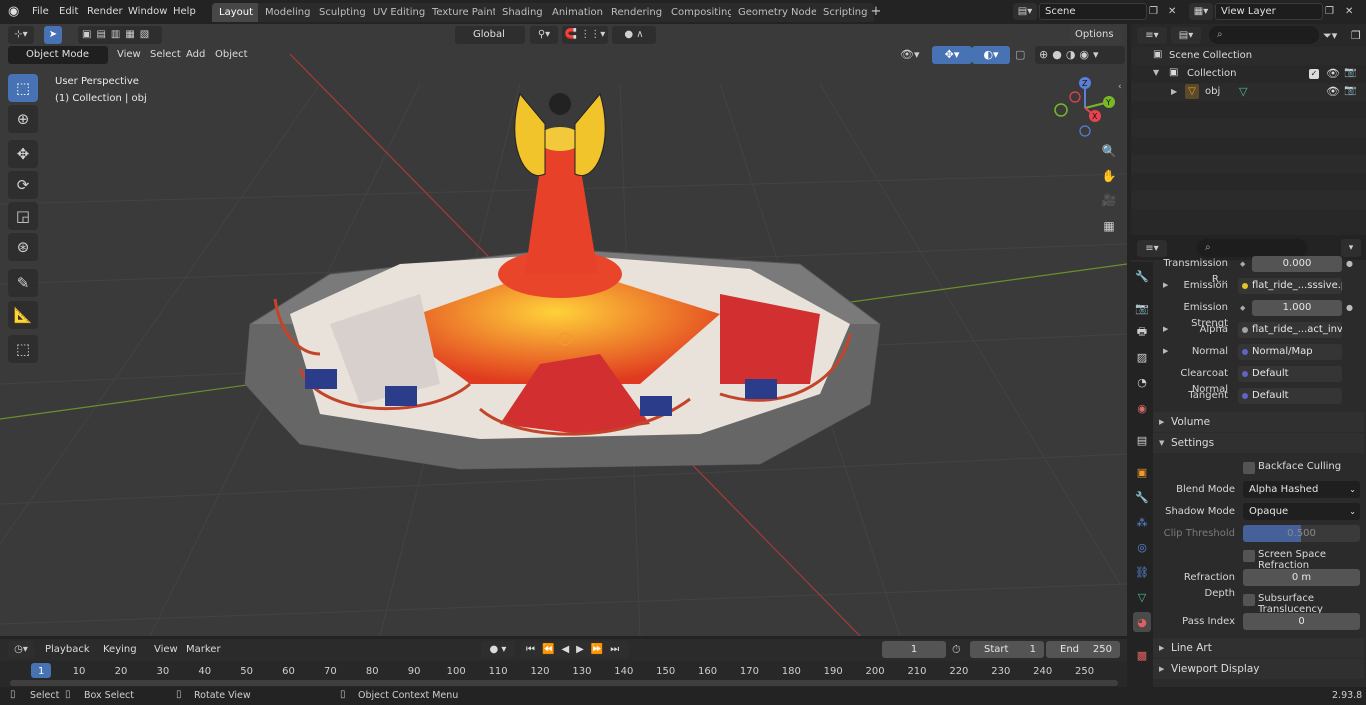 The width and height of the screenshot is (1366, 705). Describe the element at coordinates (1142, 472) in the screenshot. I see `object-tab-icon: ▣` at that location.